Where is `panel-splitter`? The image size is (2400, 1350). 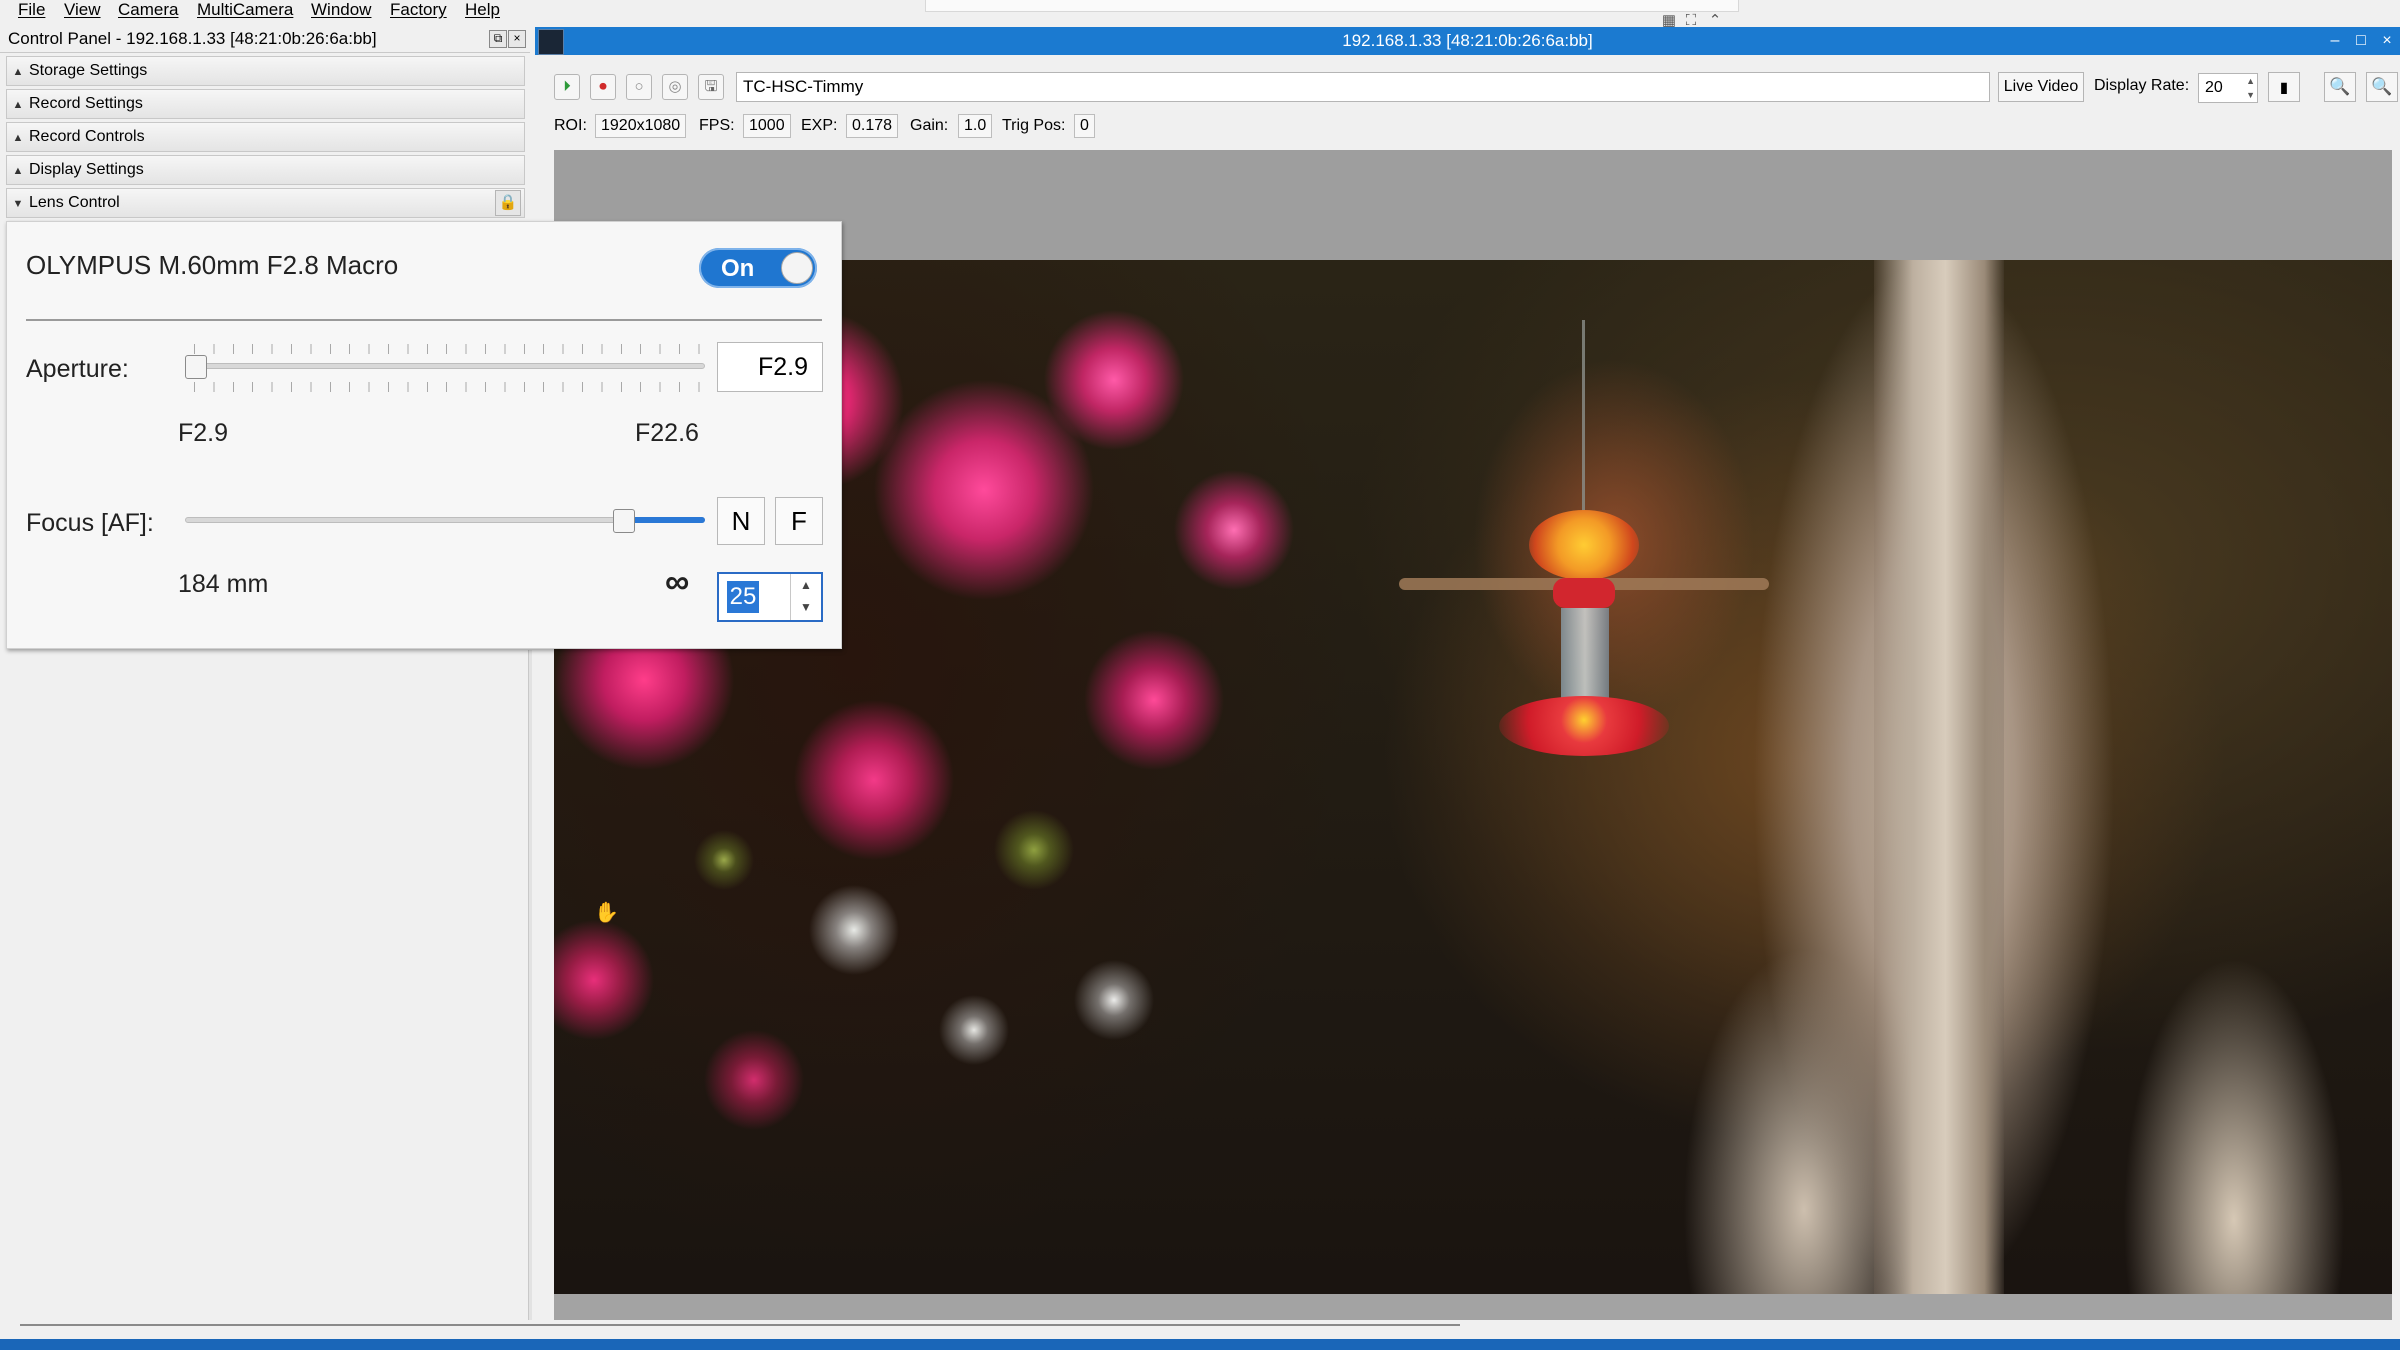 panel-splitter is located at coordinates (530, 985).